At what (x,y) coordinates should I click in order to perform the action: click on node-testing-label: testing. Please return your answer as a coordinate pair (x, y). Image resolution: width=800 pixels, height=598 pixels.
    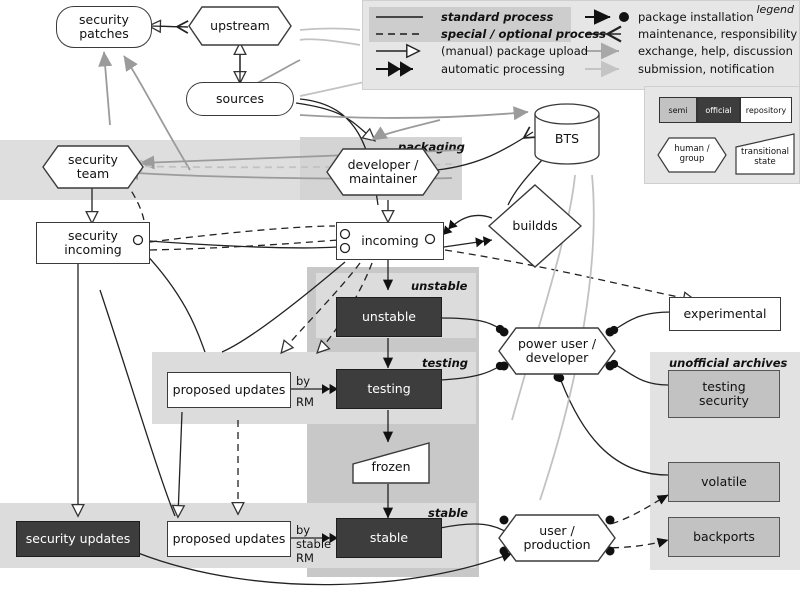
    Looking at the image, I should click on (389, 388).